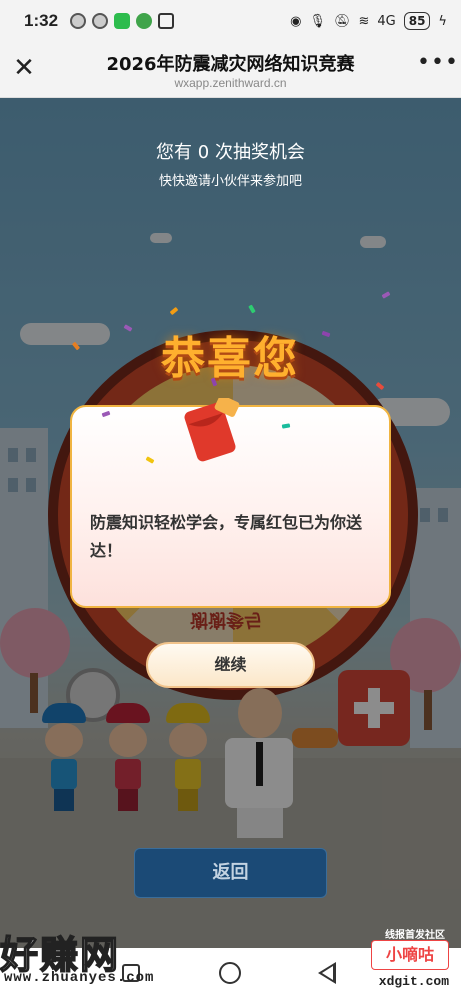  Describe the element at coordinates (79, 978) in the screenshot. I see `watermark-url: www.zhuanyes.com` at that location.